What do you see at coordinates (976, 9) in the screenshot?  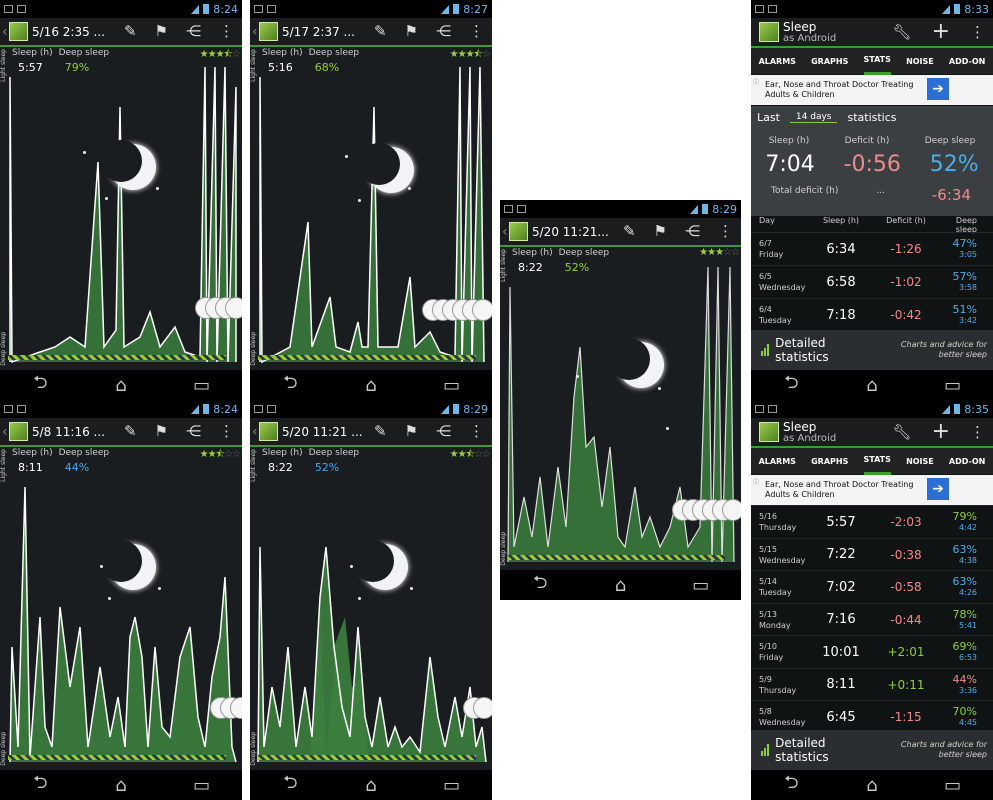 I see `clock: 8:33` at bounding box center [976, 9].